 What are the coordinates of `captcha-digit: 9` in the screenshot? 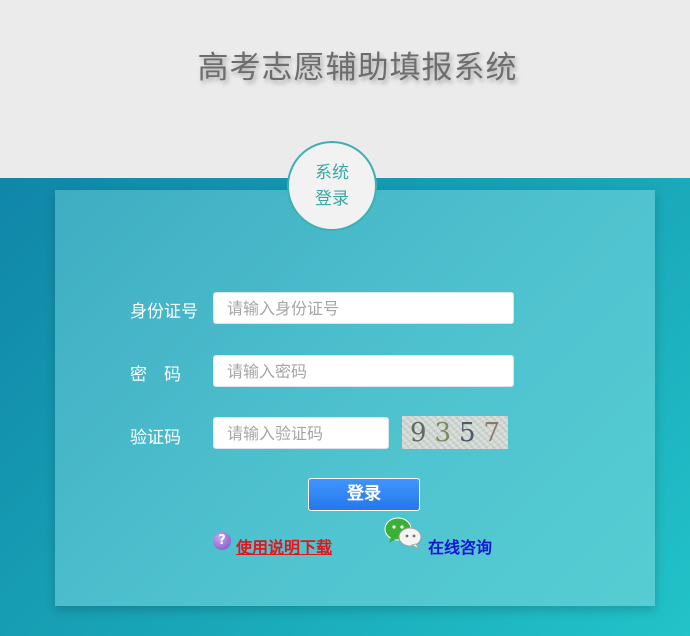 It's located at (418, 432).